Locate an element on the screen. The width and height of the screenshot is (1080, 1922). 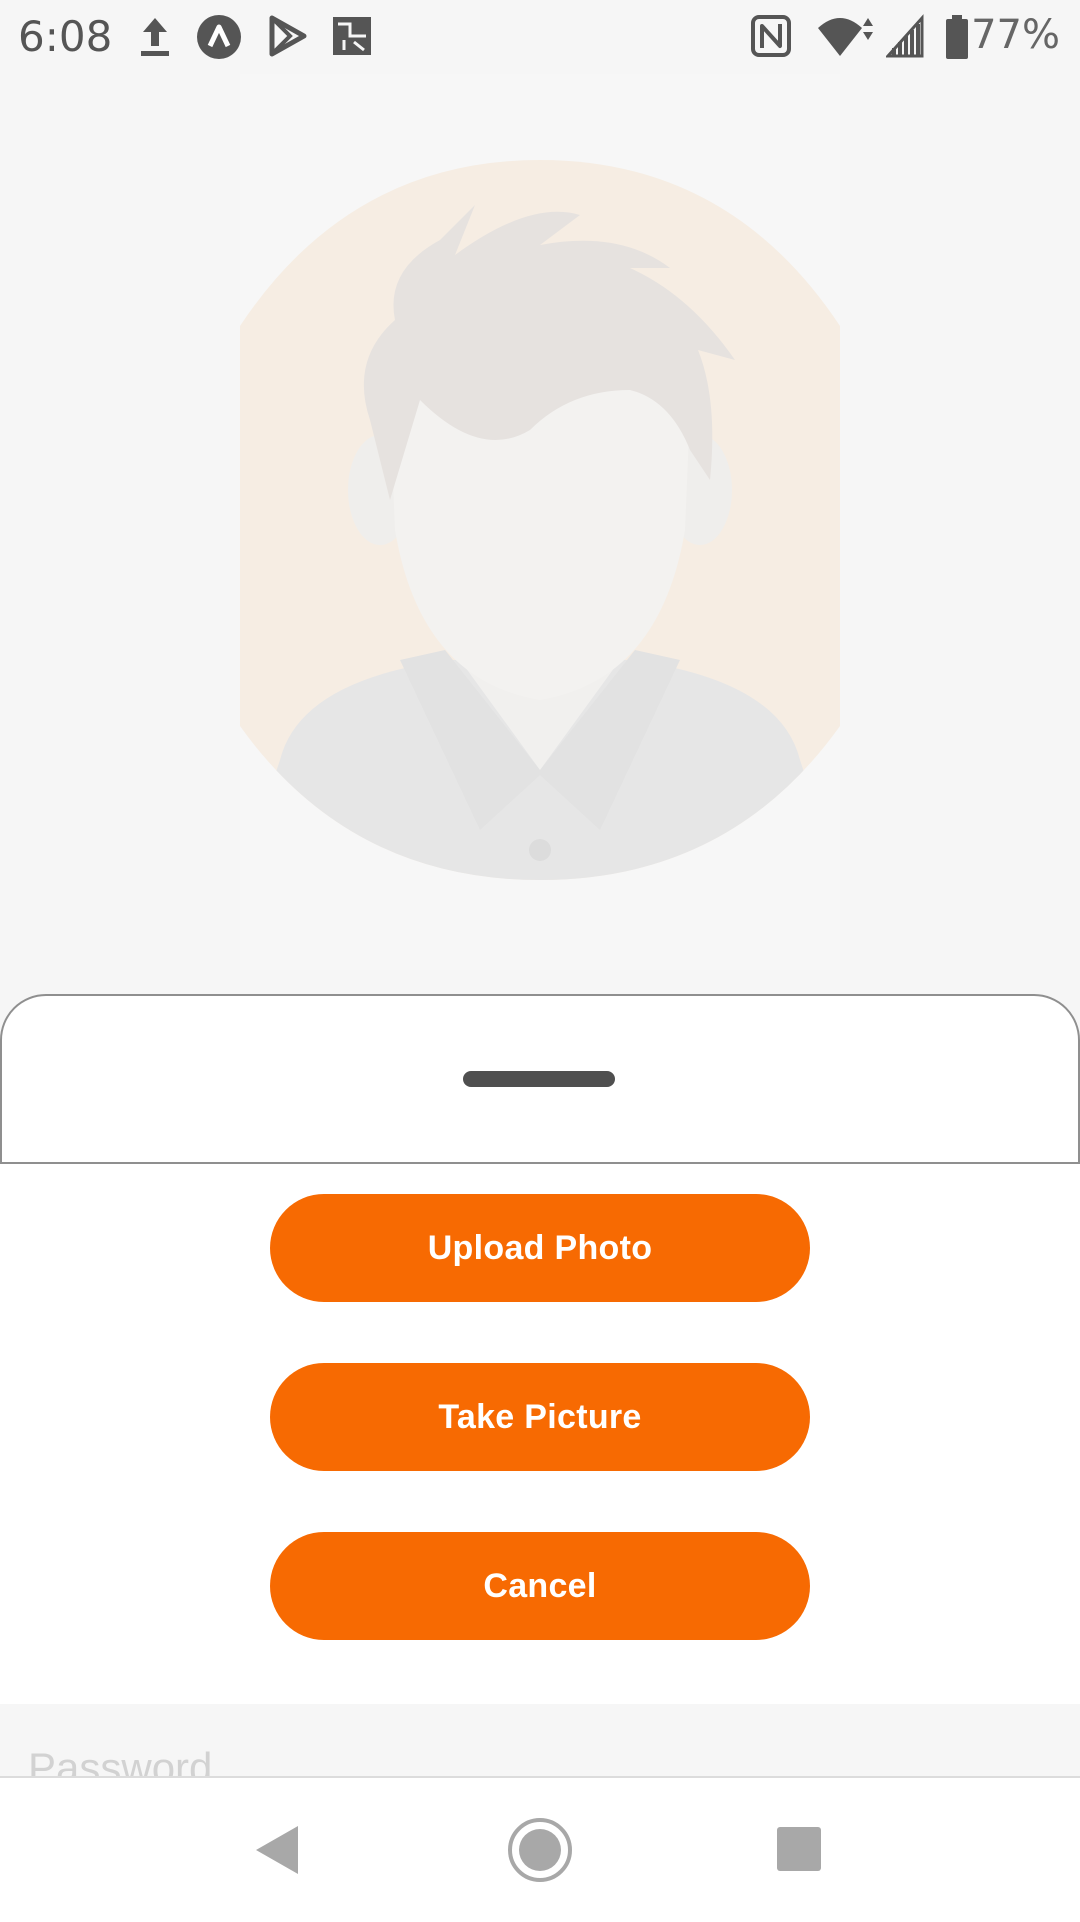
upload-icon is located at coordinates (155, 37).